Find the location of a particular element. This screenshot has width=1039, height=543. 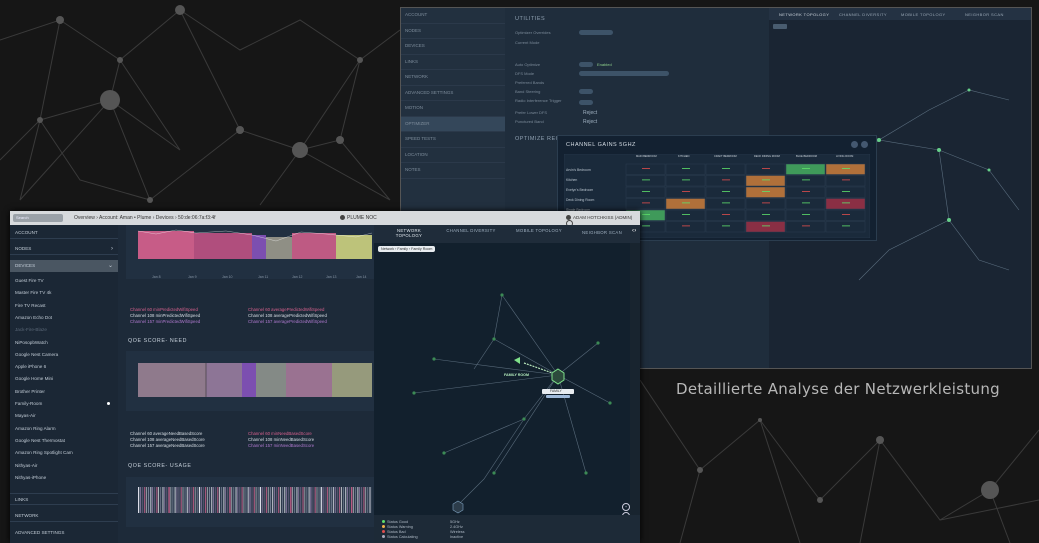

setting-pill is located at coordinates (596, 32).